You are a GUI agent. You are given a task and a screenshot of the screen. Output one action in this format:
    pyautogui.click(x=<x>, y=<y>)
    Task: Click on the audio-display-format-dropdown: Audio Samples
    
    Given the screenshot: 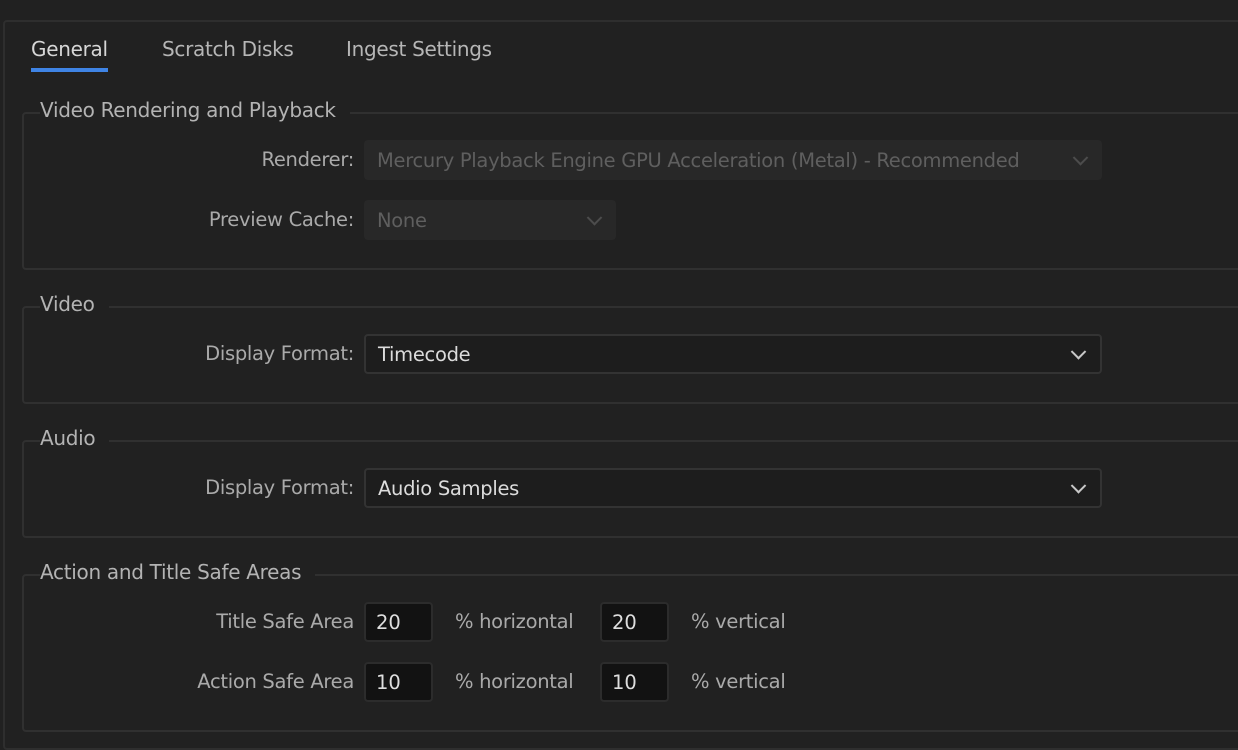 What is the action you would take?
    pyautogui.click(x=733, y=488)
    